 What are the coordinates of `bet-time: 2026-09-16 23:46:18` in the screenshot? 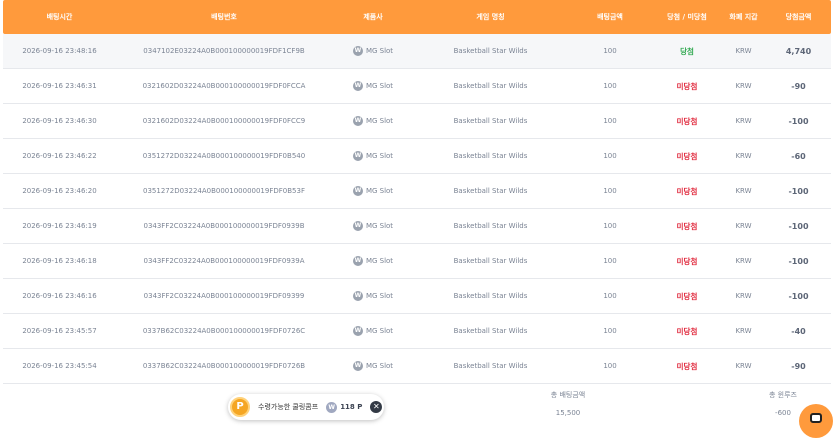 It's located at (59, 261).